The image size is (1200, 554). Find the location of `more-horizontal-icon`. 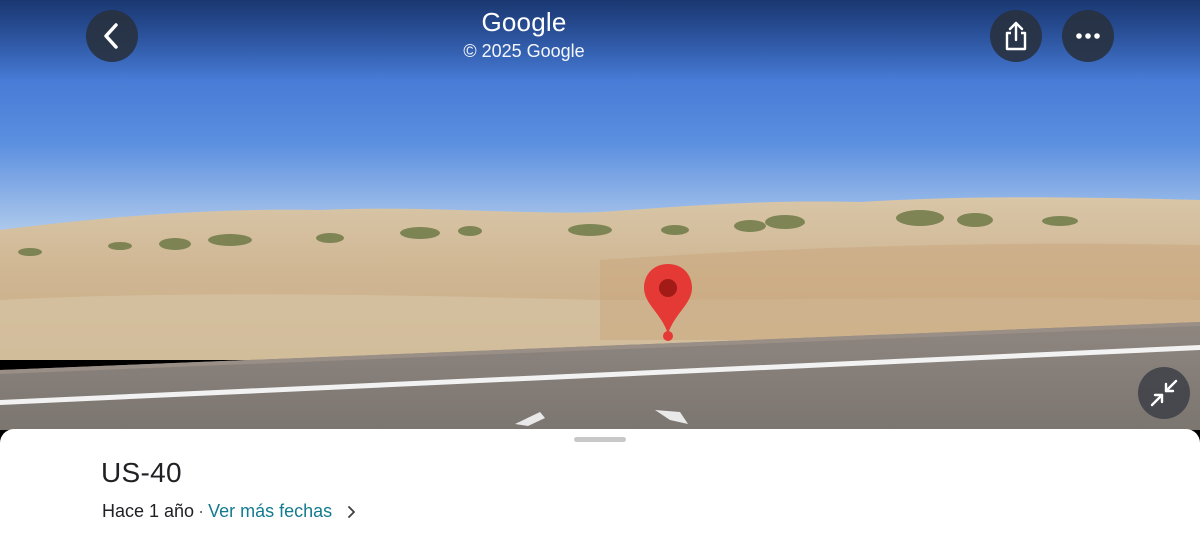

more-horizontal-icon is located at coordinates (1088, 36).